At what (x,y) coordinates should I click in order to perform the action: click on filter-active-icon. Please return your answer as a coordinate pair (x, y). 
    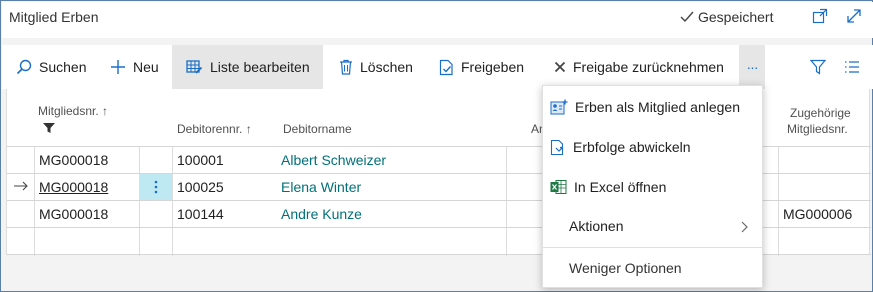
    Looking at the image, I should click on (49, 128).